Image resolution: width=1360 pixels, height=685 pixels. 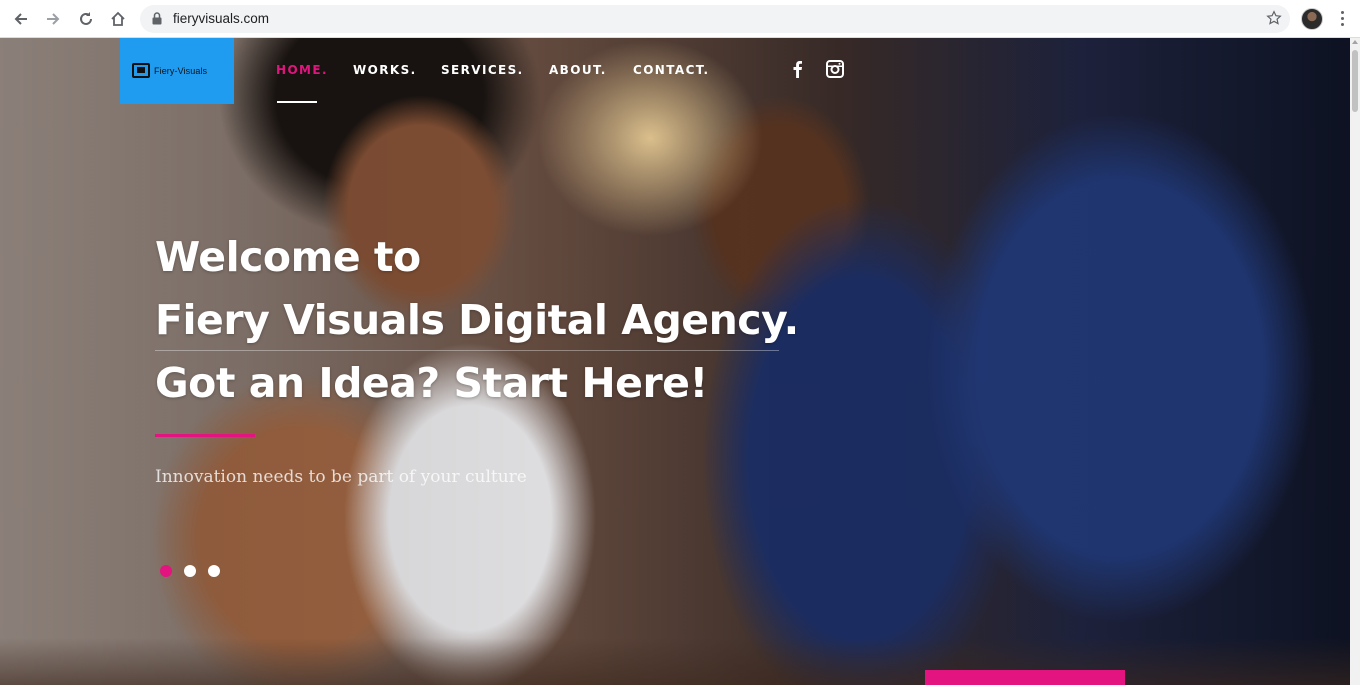 What do you see at coordinates (1312, 19) in the screenshot?
I see `profile-avatar` at bounding box center [1312, 19].